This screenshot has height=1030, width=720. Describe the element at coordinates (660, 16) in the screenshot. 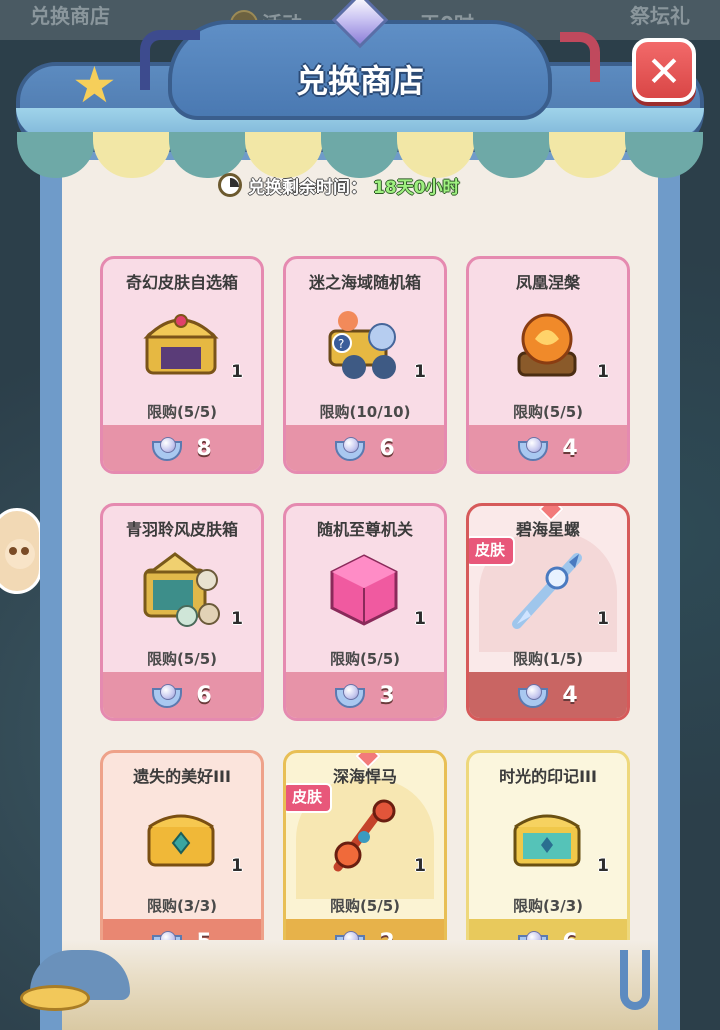

I see `background-altar-label: 祭坛礼` at that location.